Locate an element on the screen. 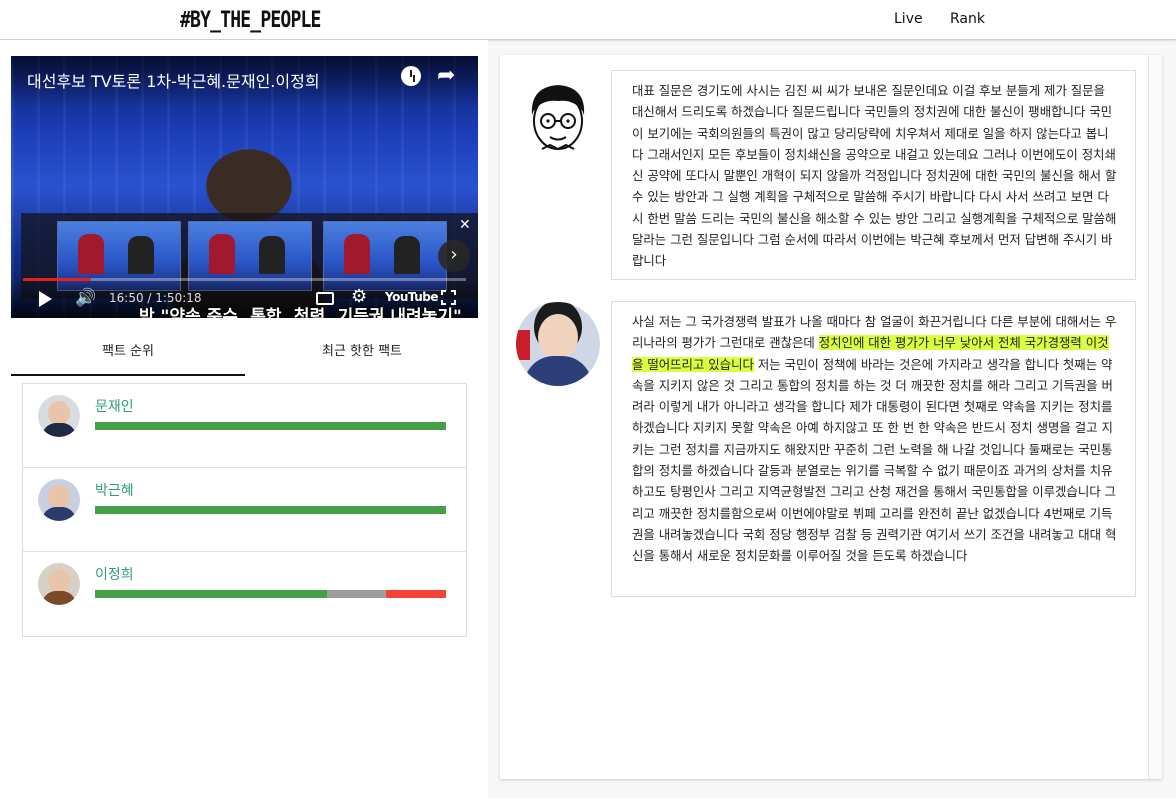 This screenshot has height=798, width=1176. tab-fact-ranking: 팩트 순위 is located at coordinates (128, 354).